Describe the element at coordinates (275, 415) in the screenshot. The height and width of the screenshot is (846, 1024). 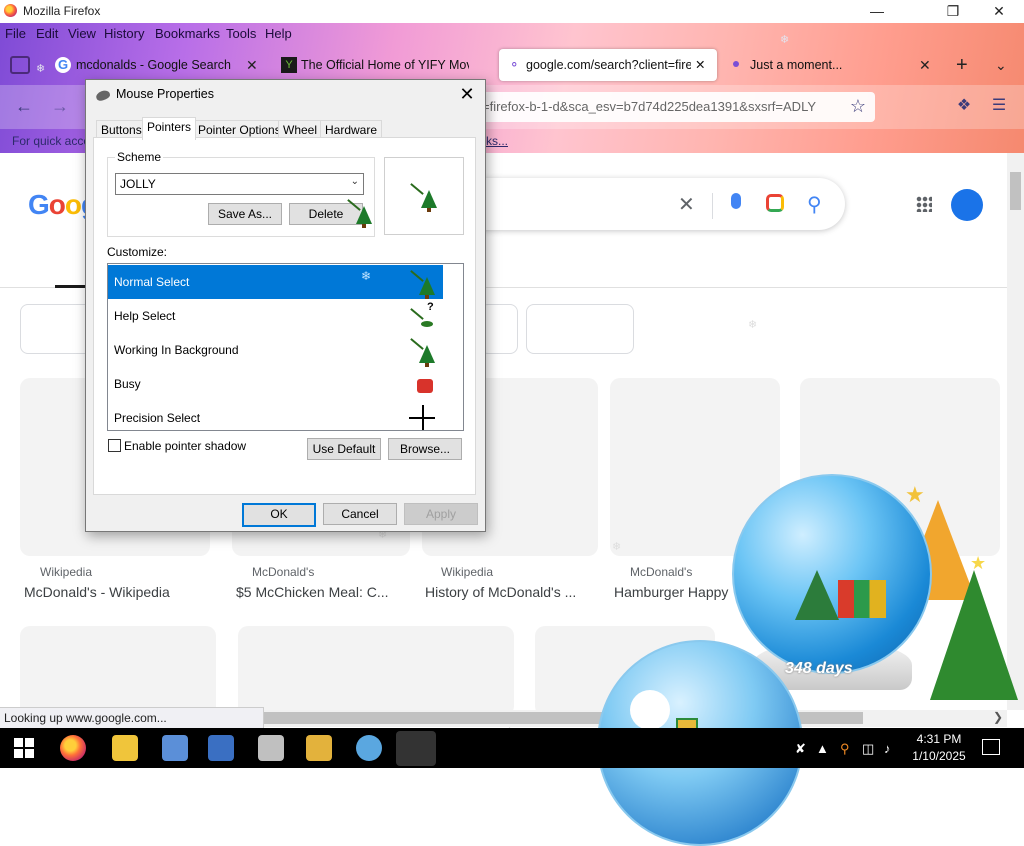
I see `list-item-precision-select: Precision Select` at that location.